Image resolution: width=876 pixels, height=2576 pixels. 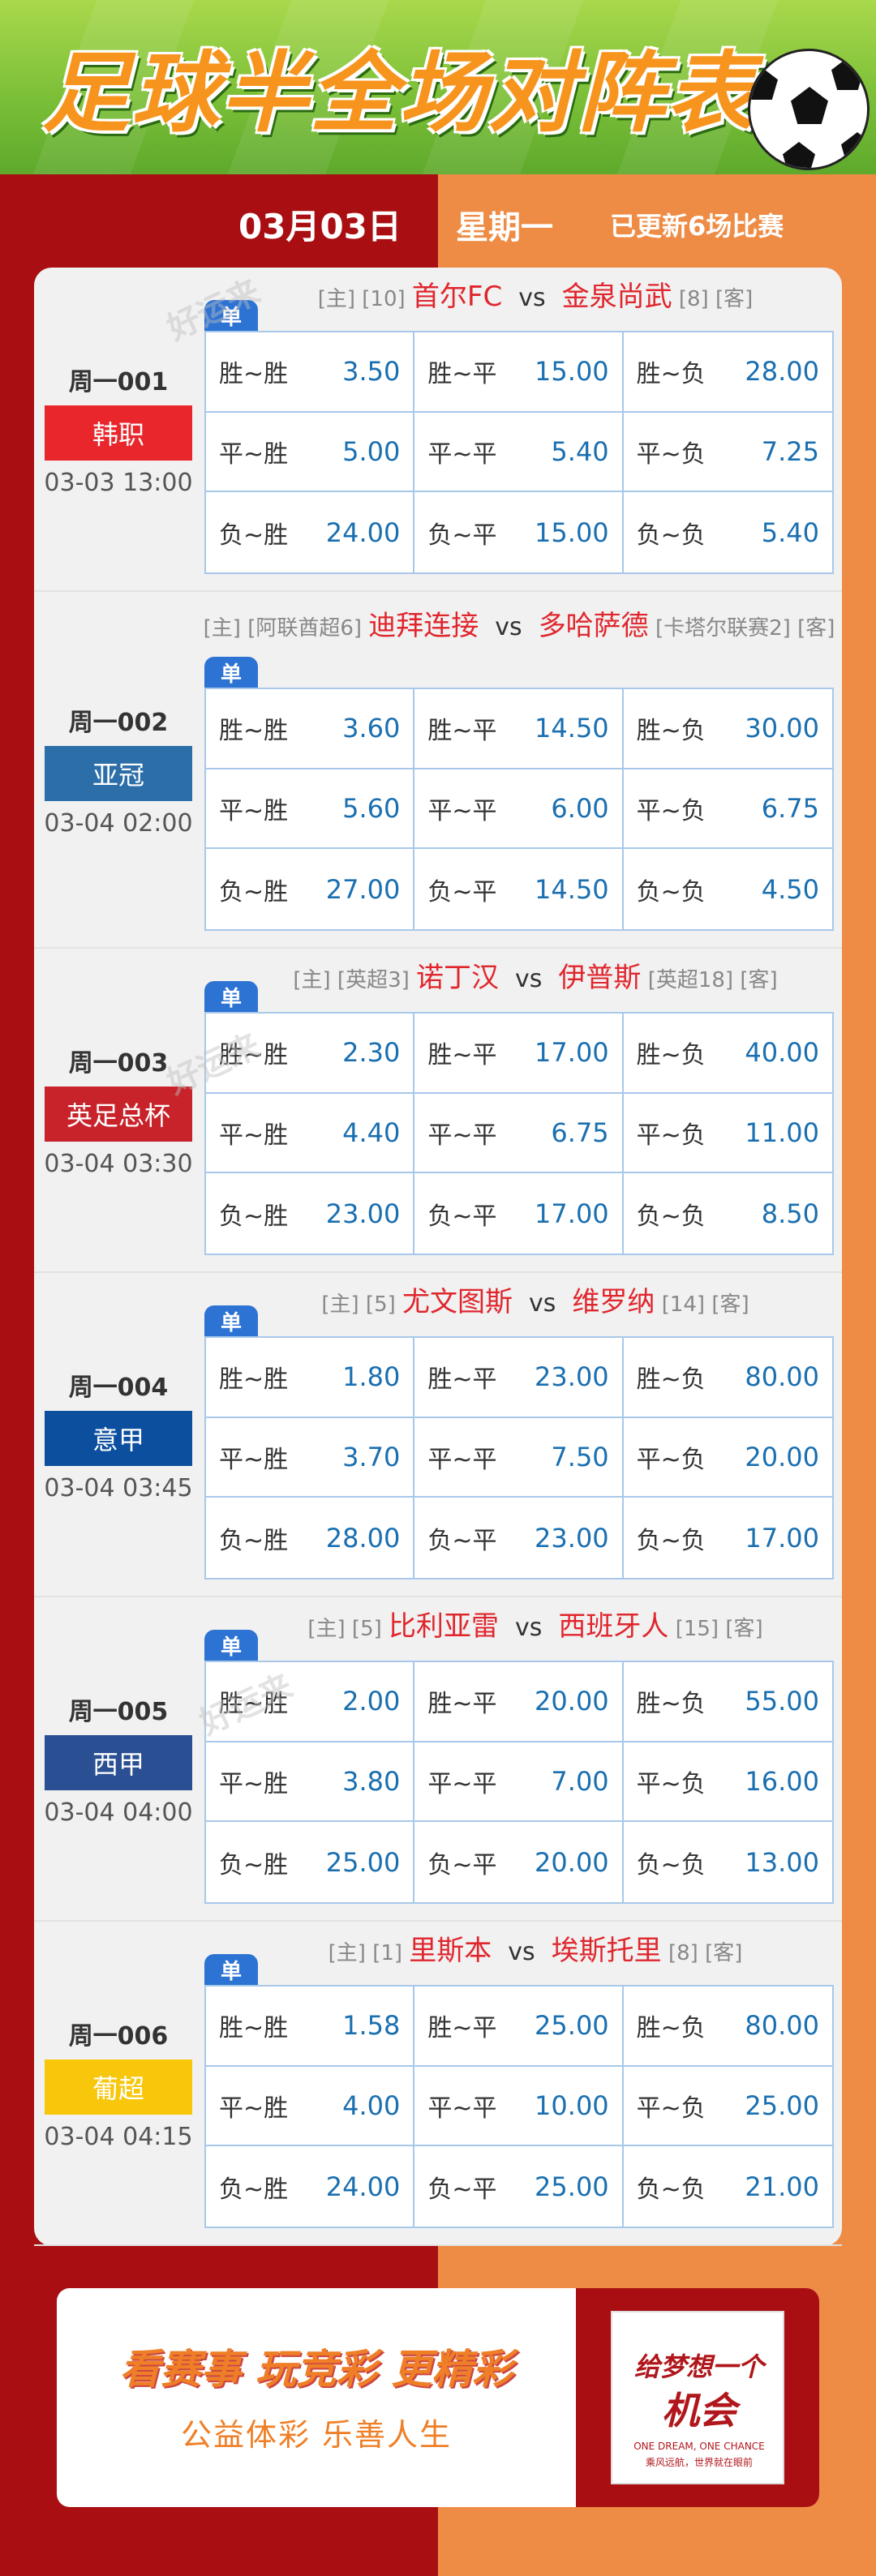 I want to click on odds-cell: 平~胜 5.60, so click(x=310, y=809).